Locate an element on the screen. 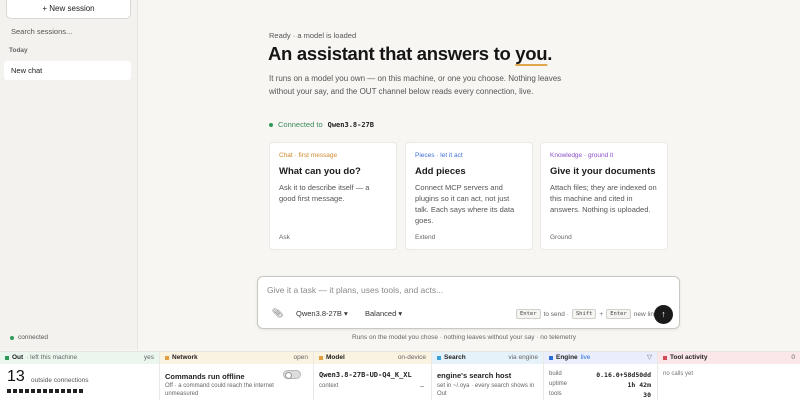 The image size is (800, 400). mode-select: Balanced ▾ is located at coordinates (383, 313).